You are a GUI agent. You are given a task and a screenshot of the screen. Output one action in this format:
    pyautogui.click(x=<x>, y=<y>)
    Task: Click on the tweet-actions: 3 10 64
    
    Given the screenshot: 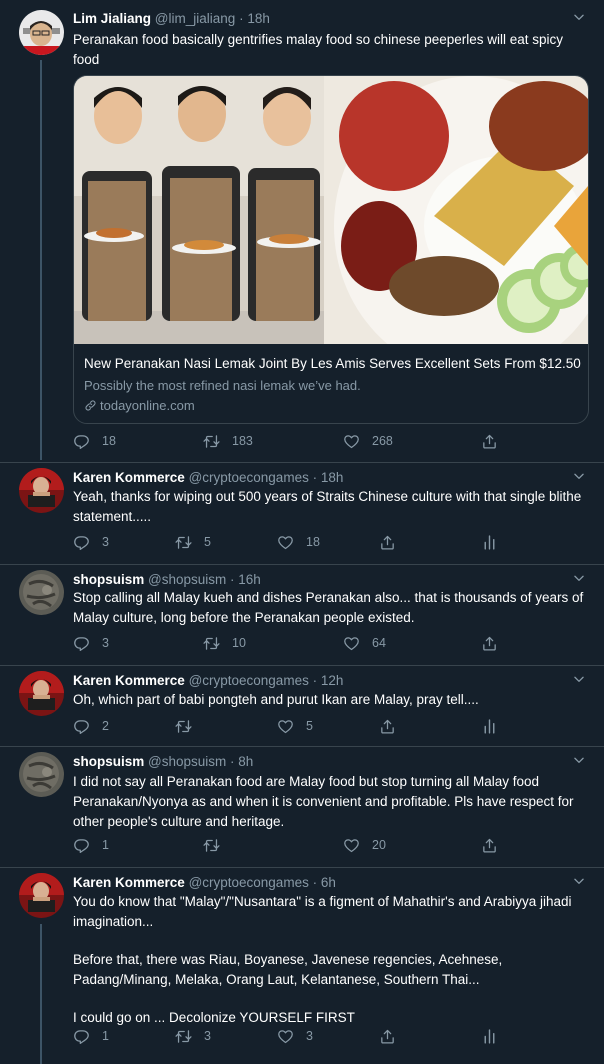 What is the action you would take?
    pyautogui.click(x=288, y=643)
    